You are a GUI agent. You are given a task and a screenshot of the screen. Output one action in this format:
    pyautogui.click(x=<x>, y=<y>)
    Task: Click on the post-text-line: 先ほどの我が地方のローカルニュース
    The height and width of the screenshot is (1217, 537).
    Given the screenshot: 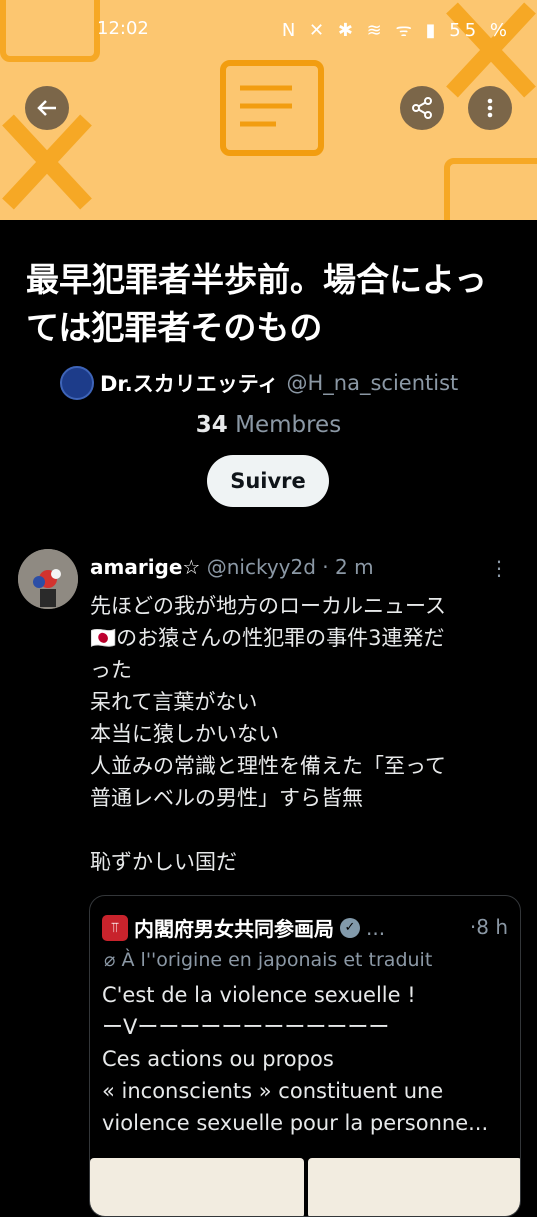 What is the action you would take?
    pyautogui.click(x=268, y=606)
    